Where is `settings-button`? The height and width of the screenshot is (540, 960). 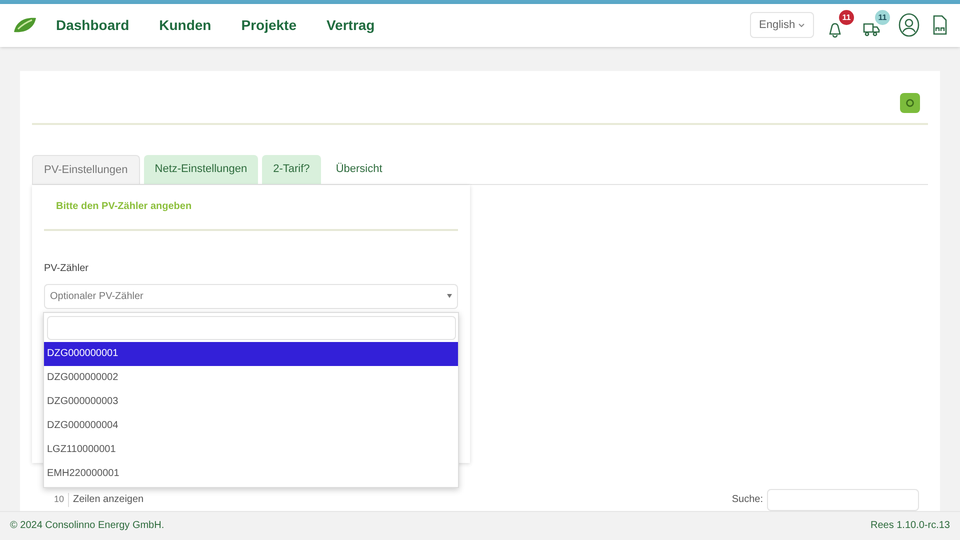
settings-button is located at coordinates (910, 102).